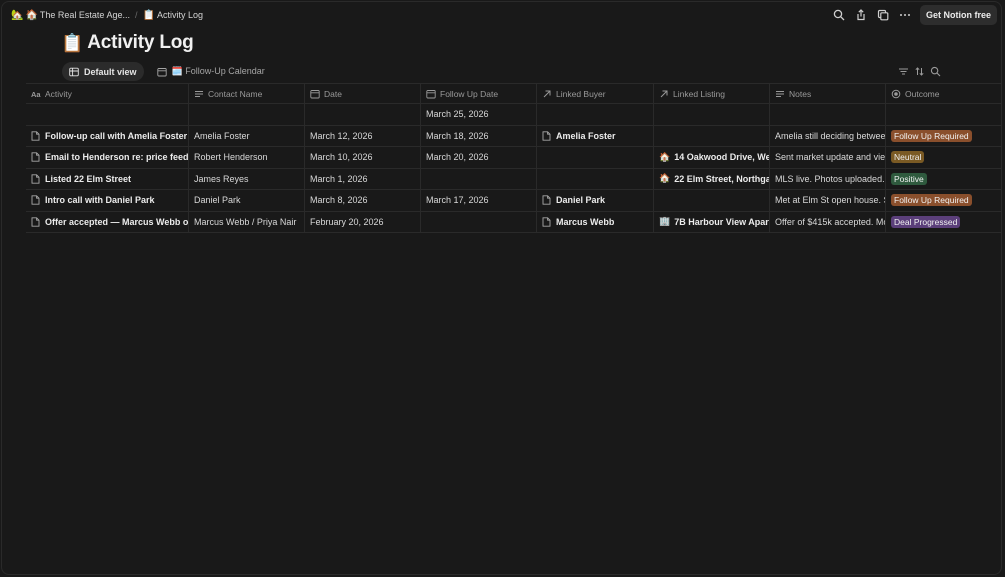  What do you see at coordinates (943, 157) in the screenshot?
I see `cell-outcome: Neutral` at bounding box center [943, 157].